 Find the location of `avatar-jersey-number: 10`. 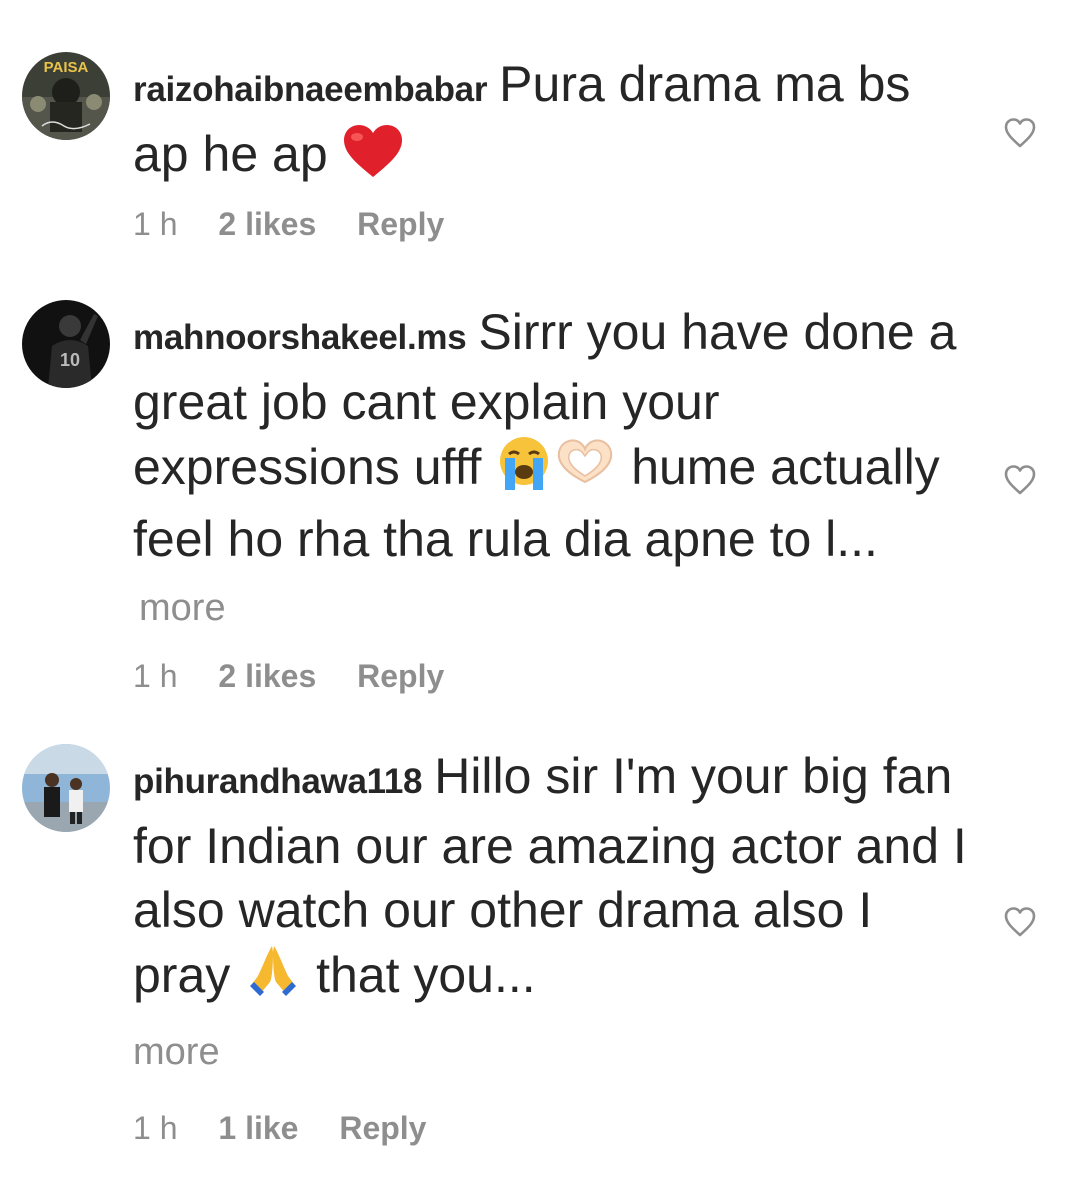

avatar-jersey-number: 10 is located at coordinates (70, 360).